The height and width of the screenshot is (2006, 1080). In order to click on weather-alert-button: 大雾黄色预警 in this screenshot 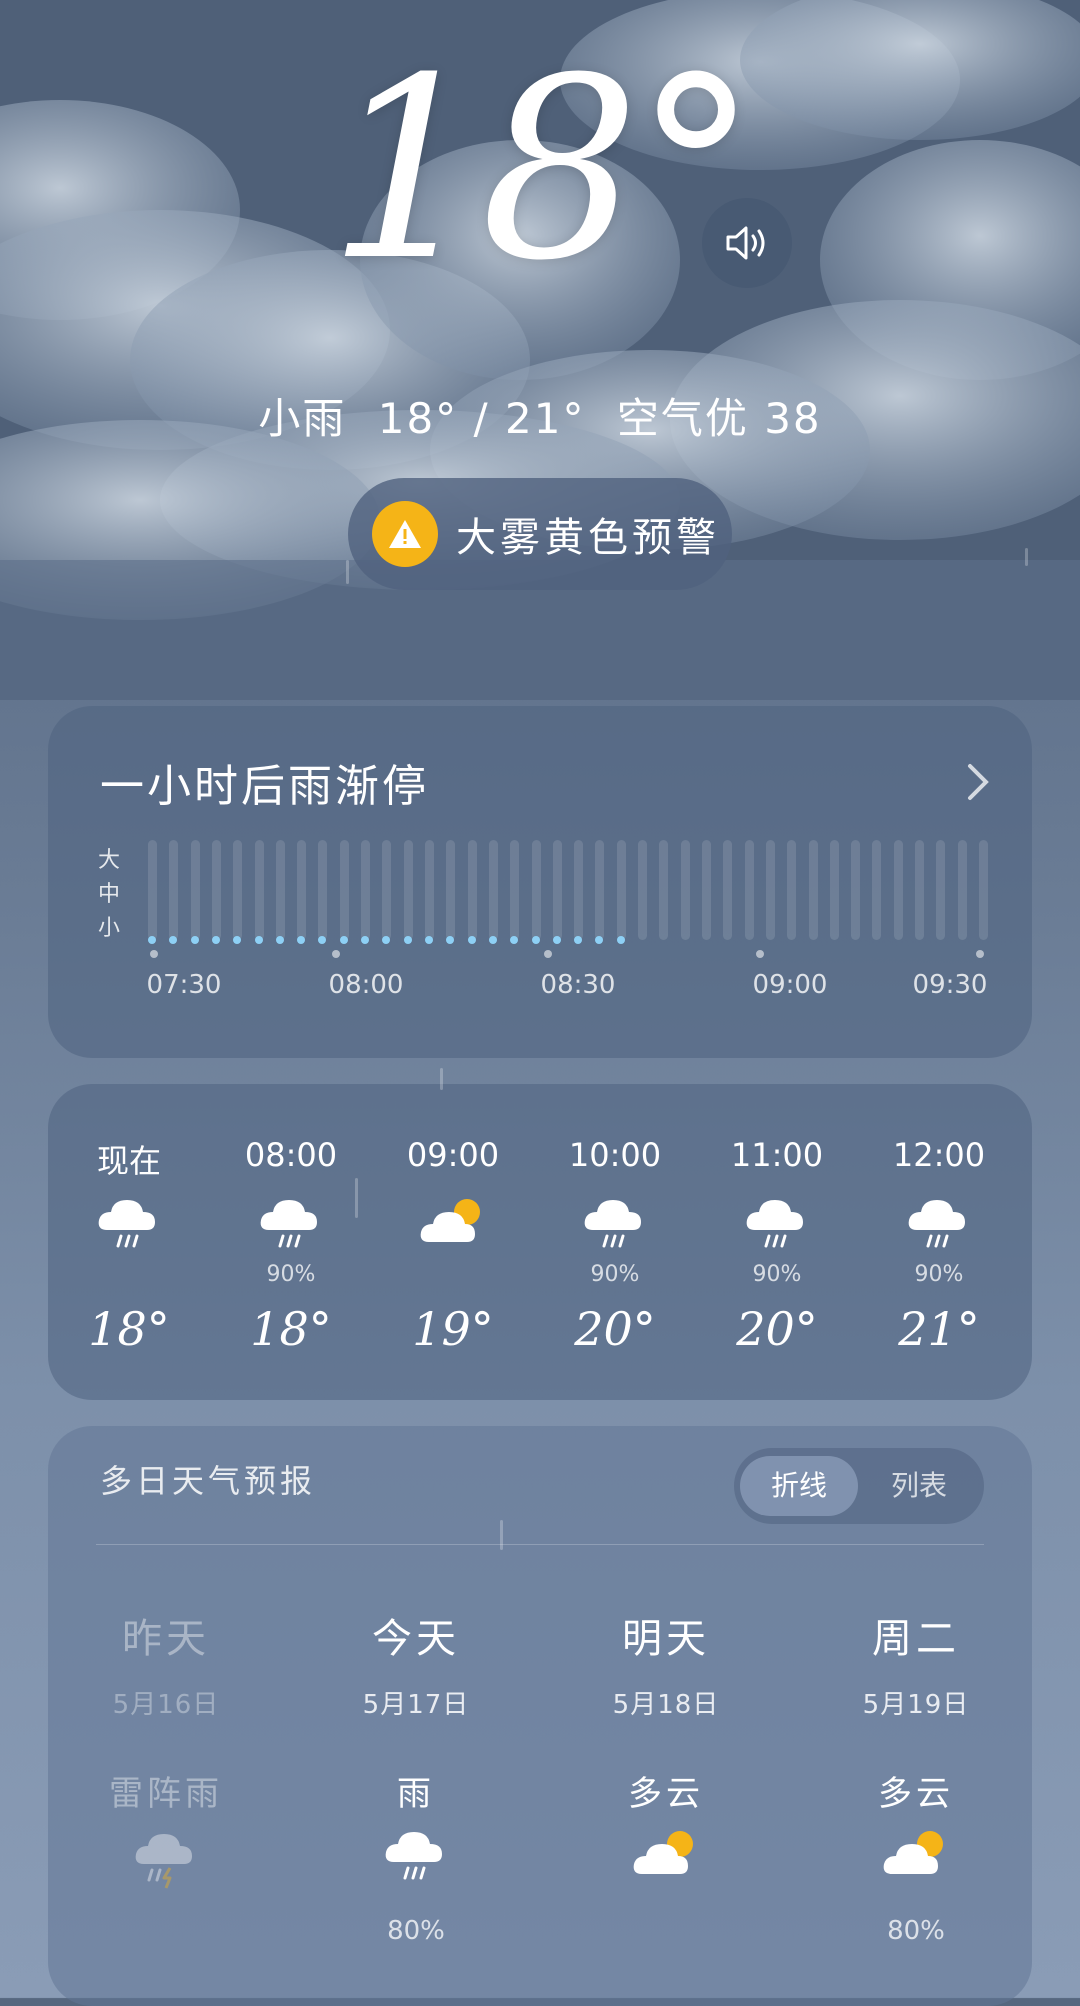, I will do `click(540, 534)`.